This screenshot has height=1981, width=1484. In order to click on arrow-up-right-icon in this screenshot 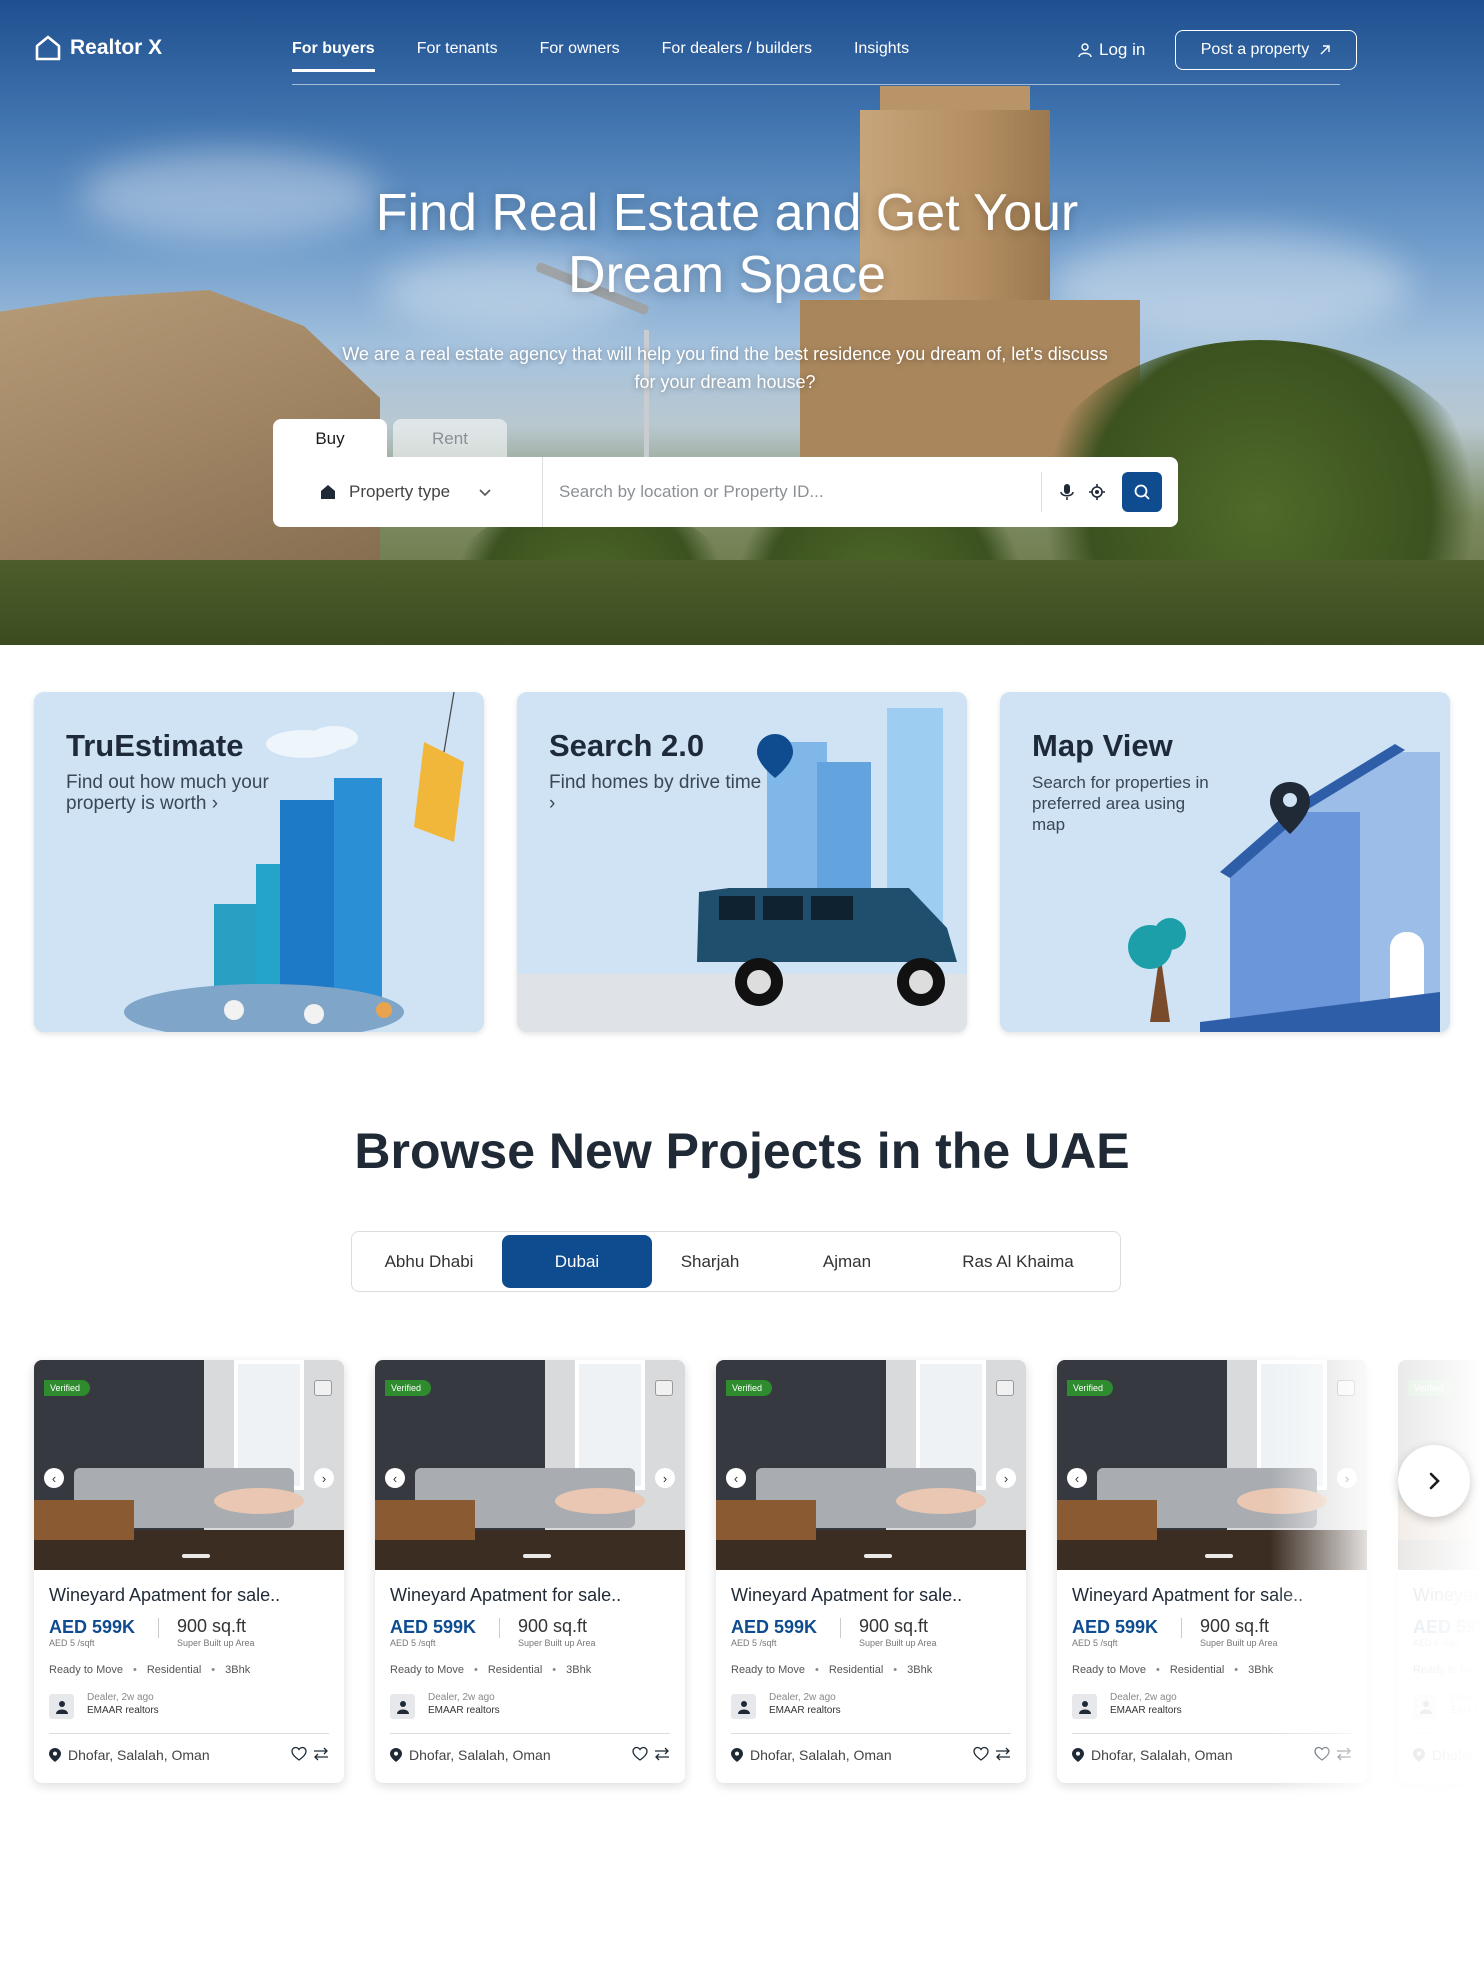, I will do `click(1325, 50)`.